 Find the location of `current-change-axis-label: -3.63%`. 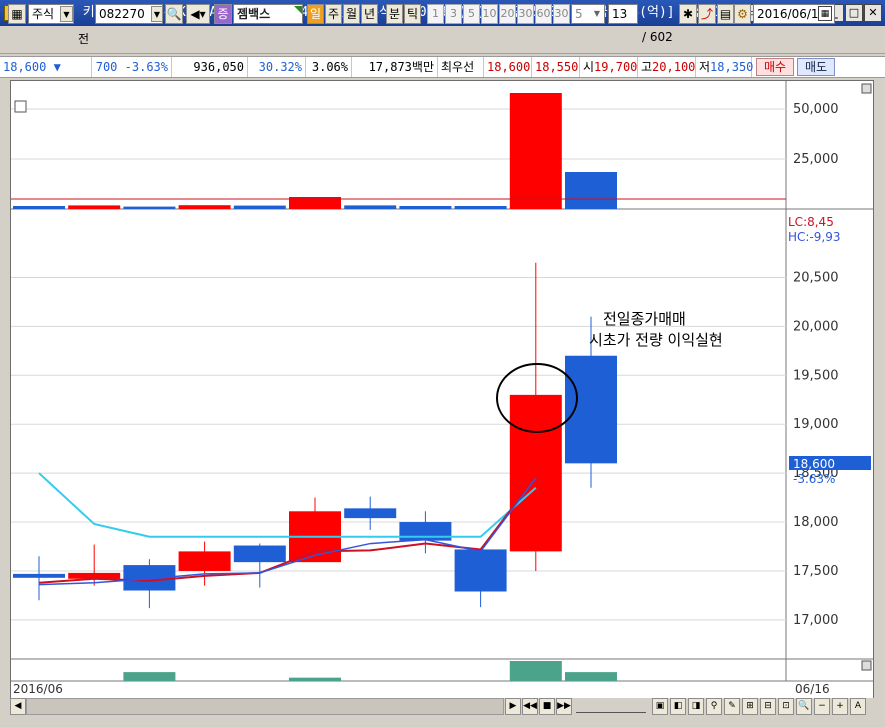

current-change-axis-label: -3.63% is located at coordinates (814, 479).